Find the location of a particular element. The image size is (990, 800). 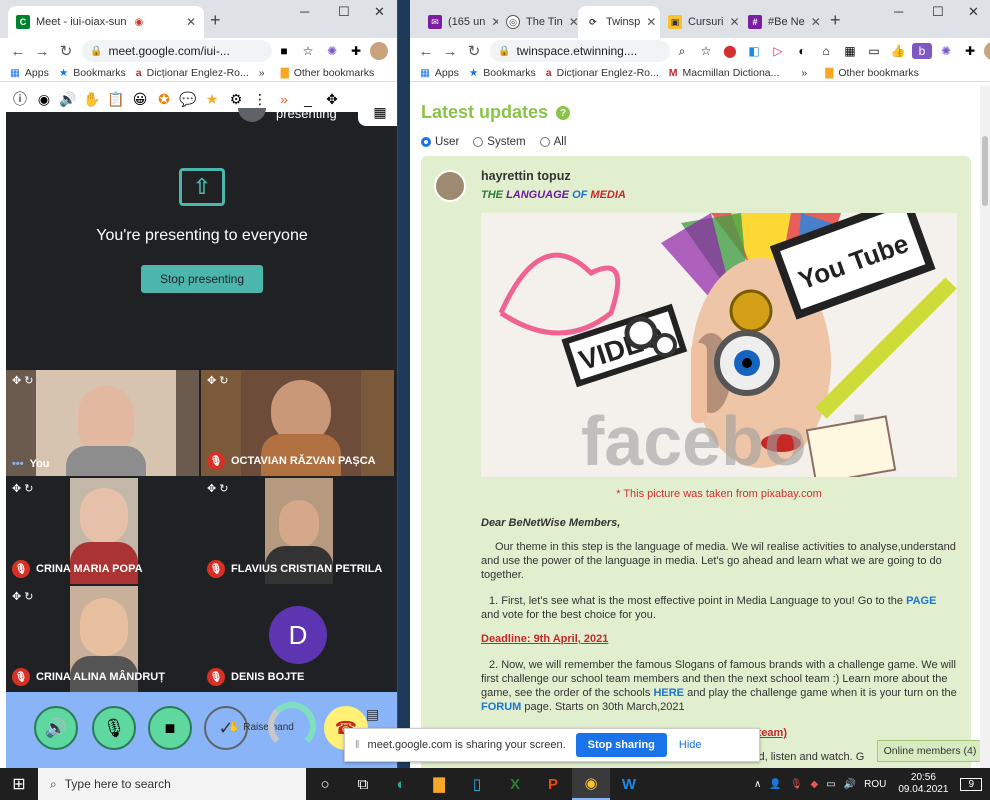

home-icon: ⌂ is located at coordinates (826, 51).